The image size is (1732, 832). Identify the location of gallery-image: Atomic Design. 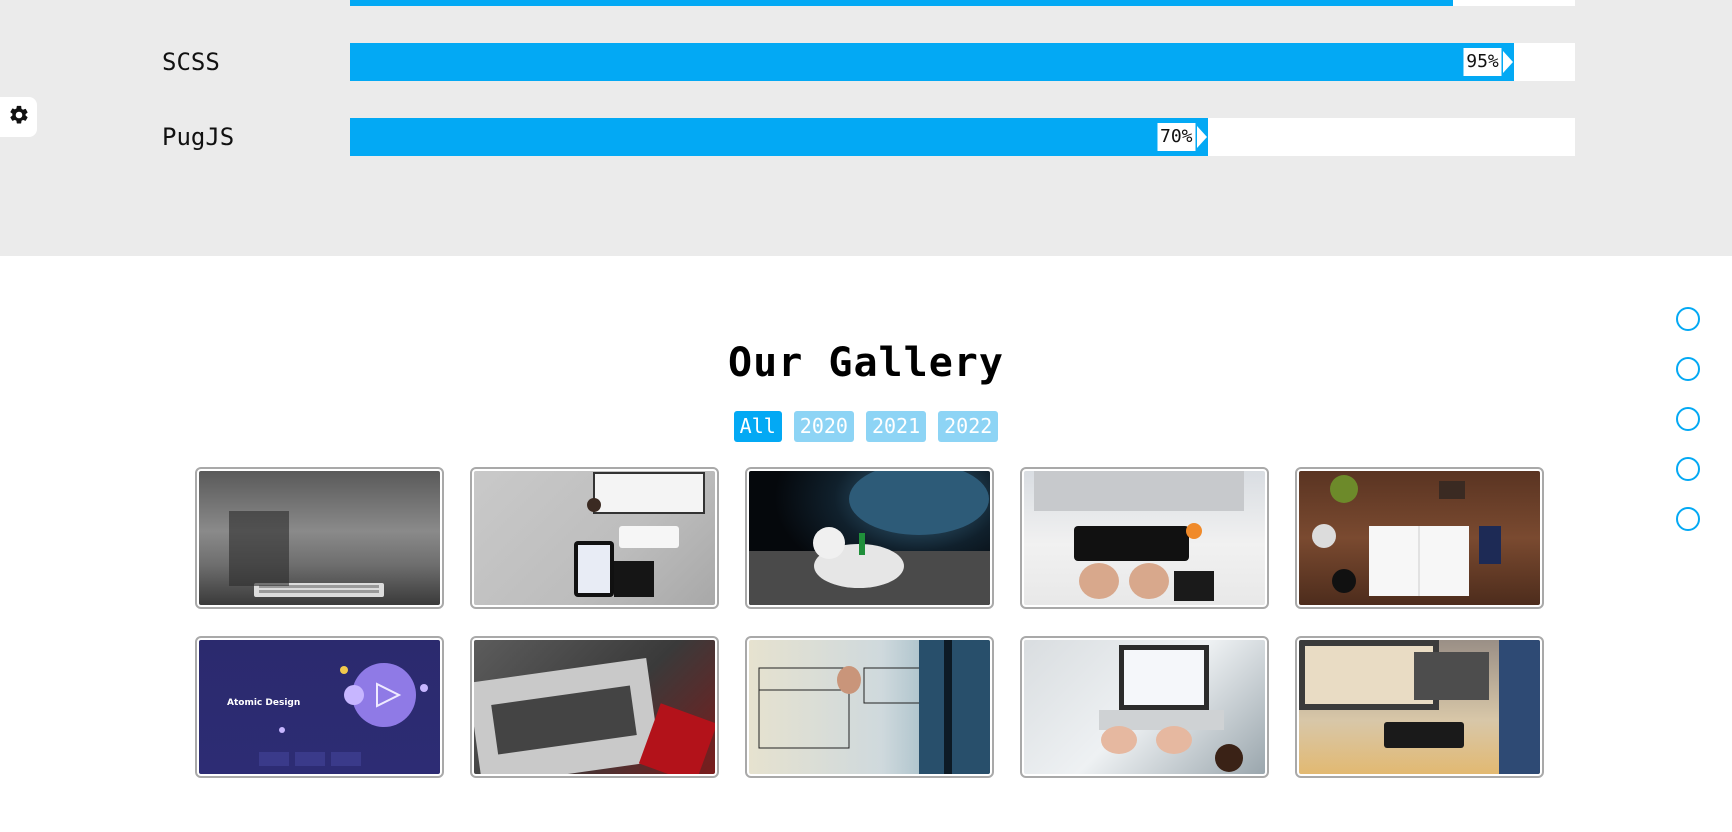
(319, 707).